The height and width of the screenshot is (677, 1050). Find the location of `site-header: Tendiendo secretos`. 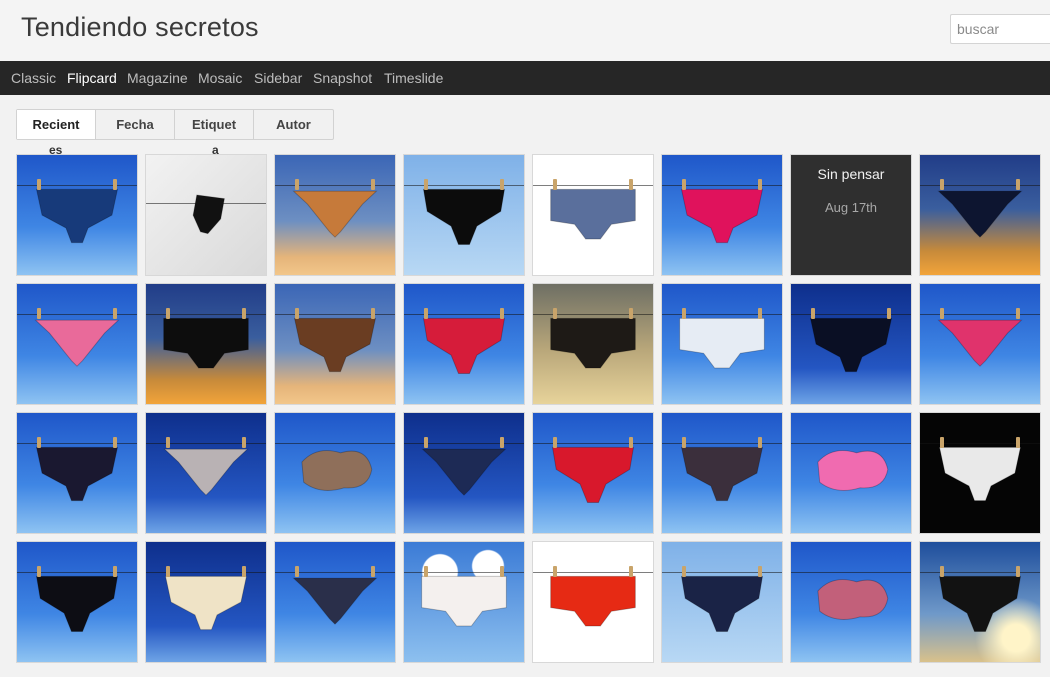

site-header: Tendiendo secretos is located at coordinates (525, 30).